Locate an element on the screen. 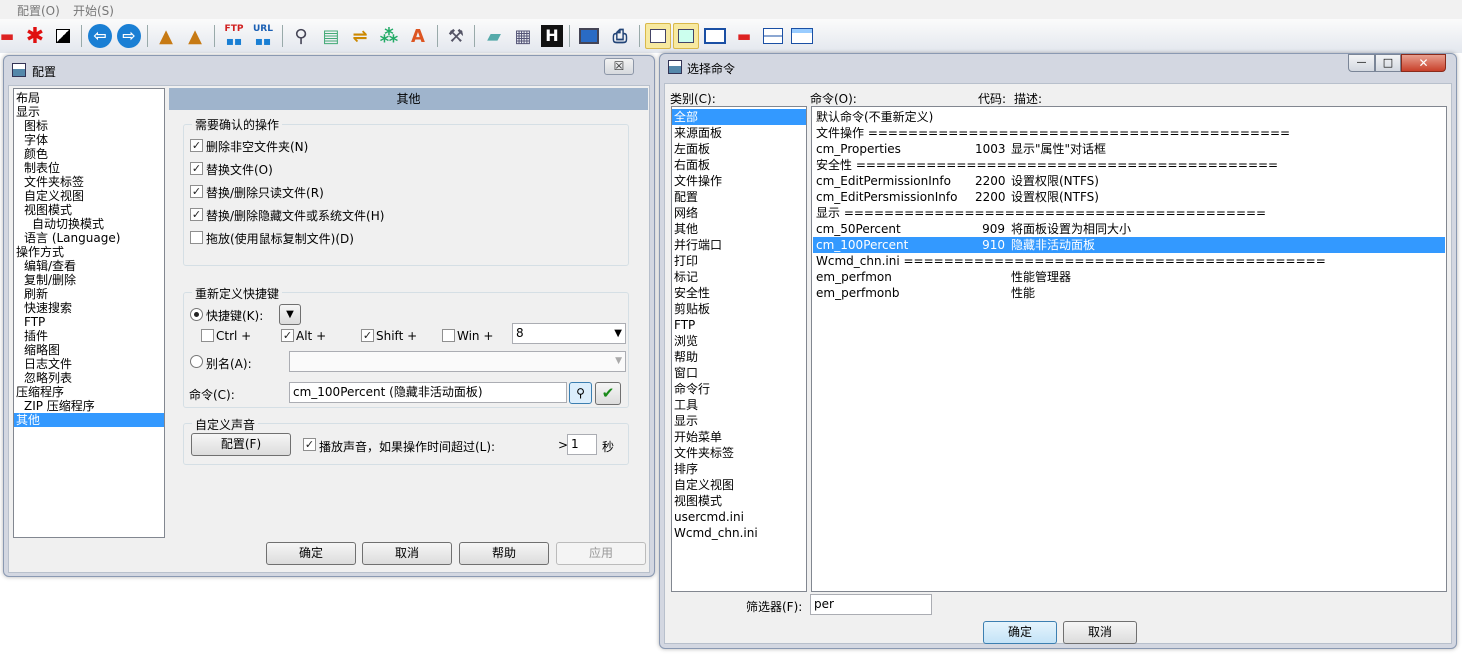 The image size is (1462, 656). minimize-button: — is located at coordinates (1361, 63).